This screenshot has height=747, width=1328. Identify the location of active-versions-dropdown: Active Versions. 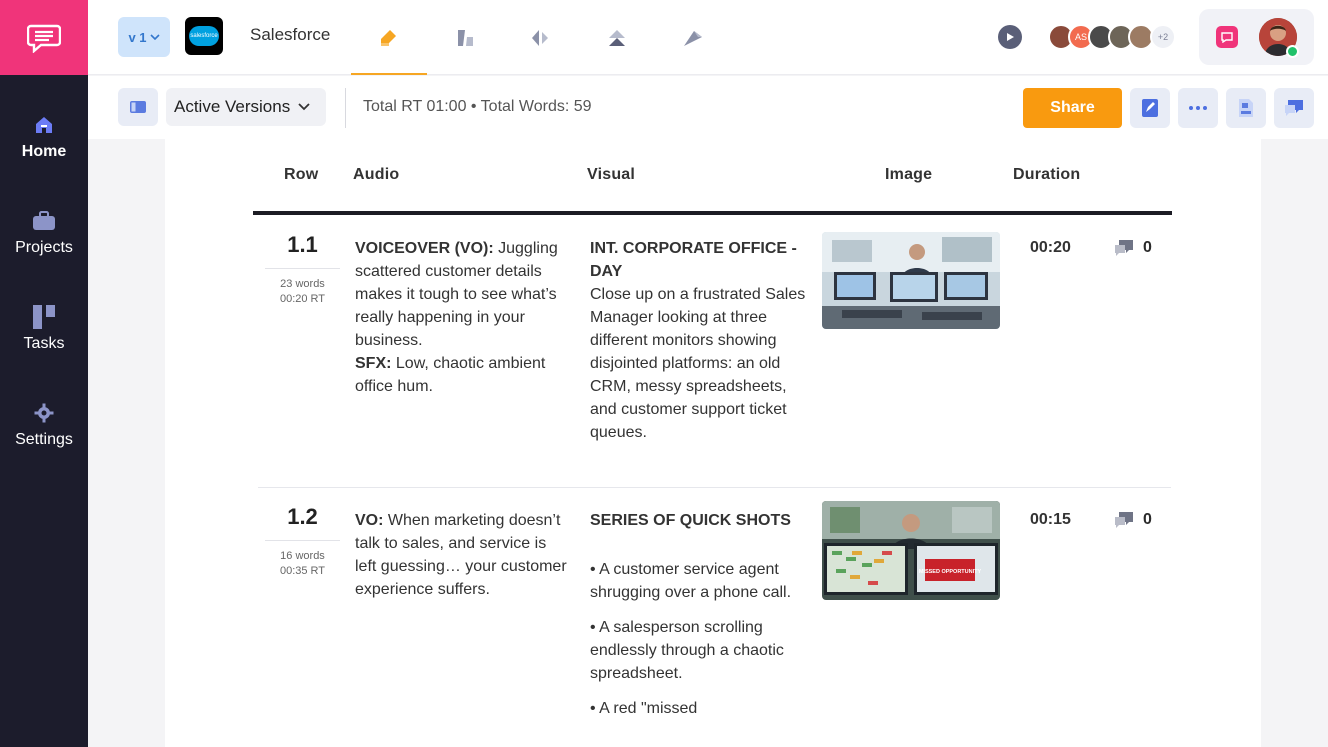
(246, 107).